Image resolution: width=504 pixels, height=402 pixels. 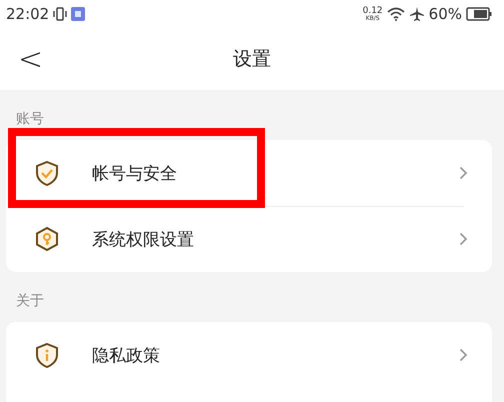 I want to click on shield-info-icon, so click(x=47, y=355).